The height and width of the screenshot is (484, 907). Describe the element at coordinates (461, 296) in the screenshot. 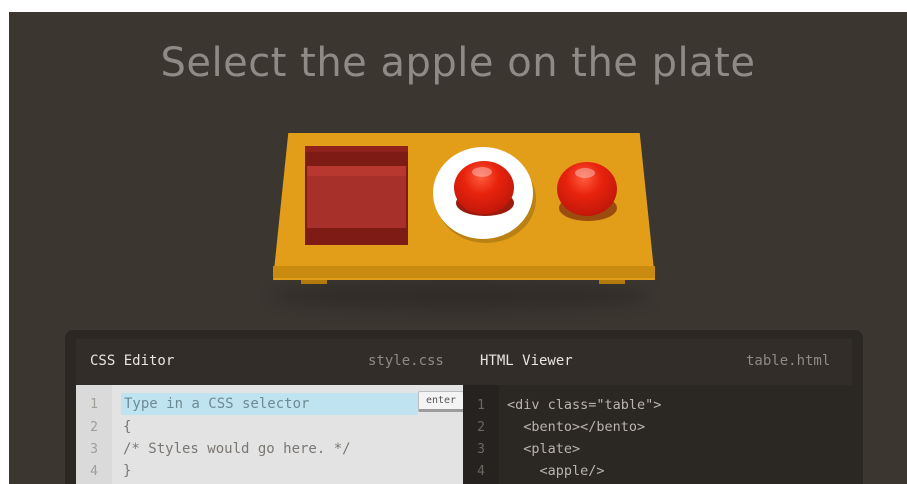

I see `table-shadow` at that location.